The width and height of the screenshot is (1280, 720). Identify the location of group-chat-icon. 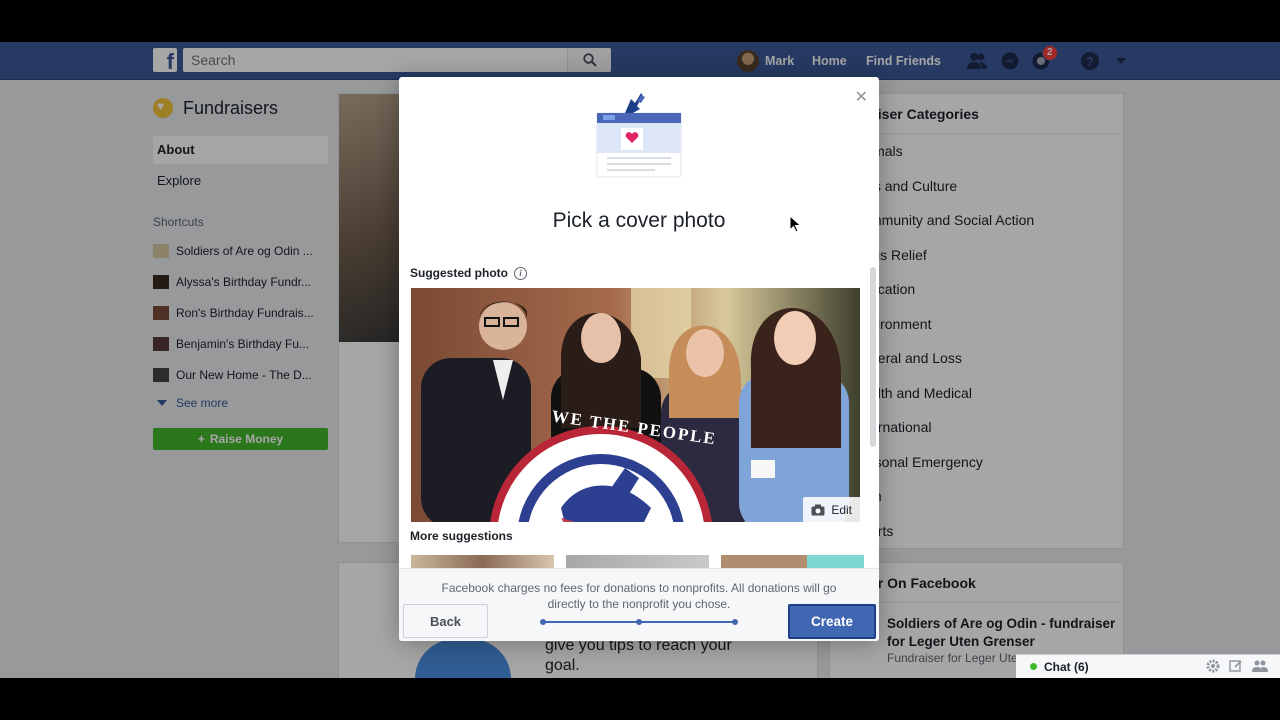
(1260, 666).